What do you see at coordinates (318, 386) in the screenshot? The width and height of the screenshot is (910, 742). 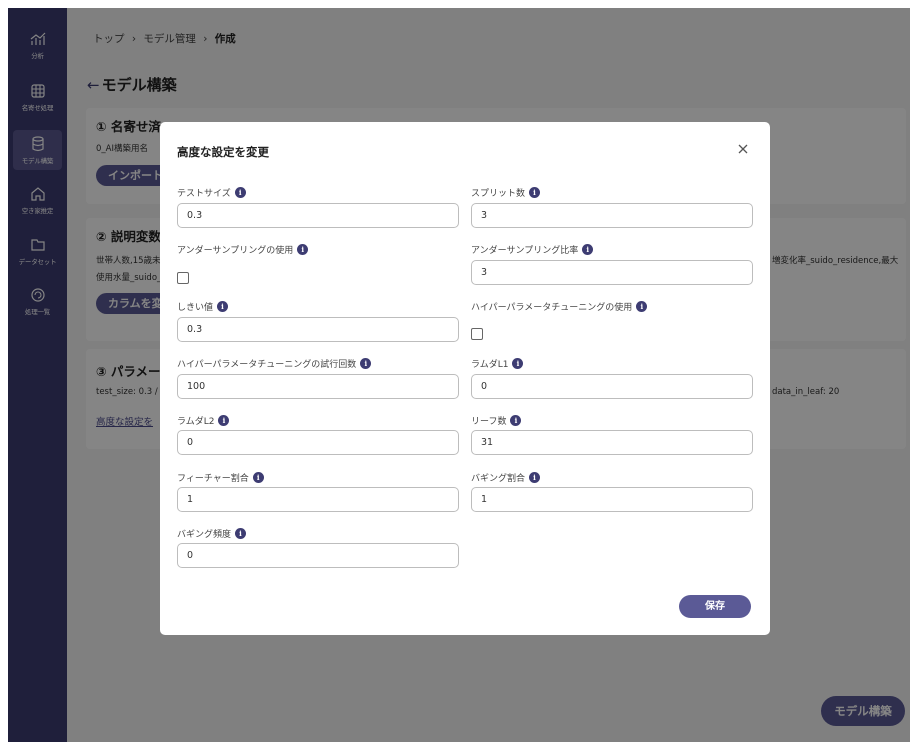 I see `hyperparam-trials-input` at bounding box center [318, 386].